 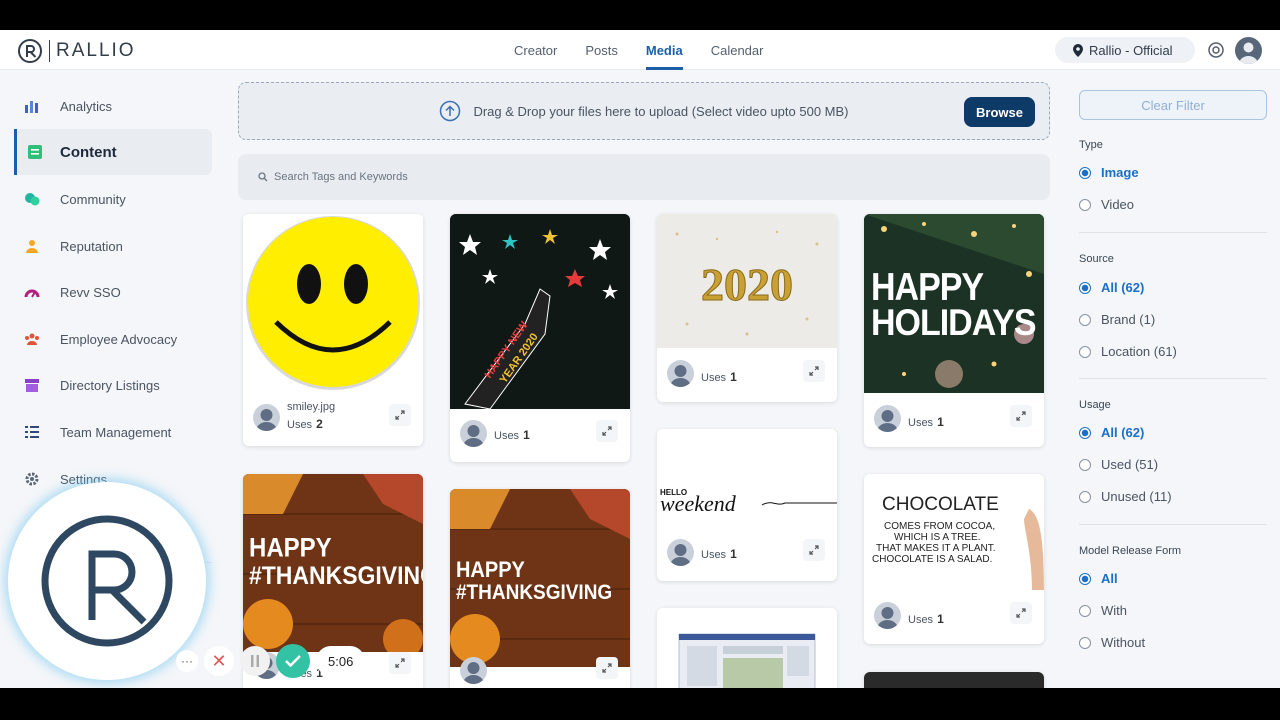 I want to click on sidebar-item-community: Community, so click(x=113, y=199).